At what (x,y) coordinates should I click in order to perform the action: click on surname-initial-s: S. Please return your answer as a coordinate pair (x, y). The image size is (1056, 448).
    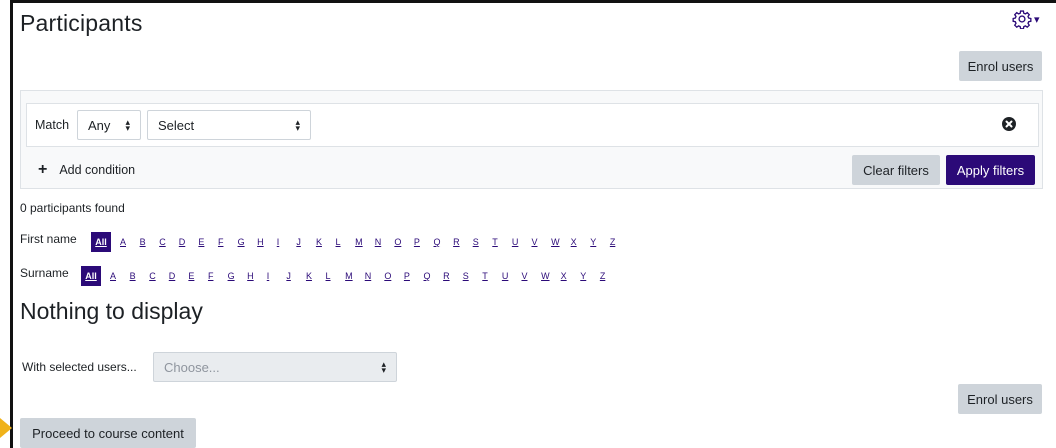
    Looking at the image, I should click on (473, 276).